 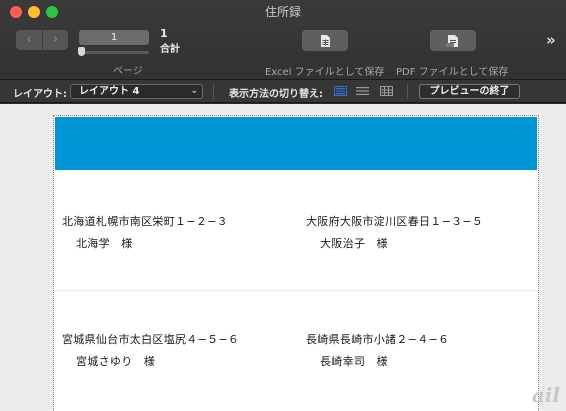 What do you see at coordinates (354, 243) in the screenshot?
I see `label-recipient: 大阪治子 様` at bounding box center [354, 243].